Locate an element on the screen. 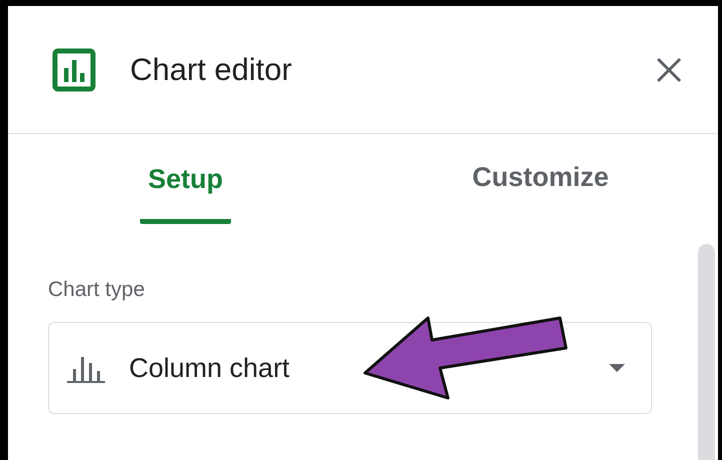  chart-icon is located at coordinates (74, 70).